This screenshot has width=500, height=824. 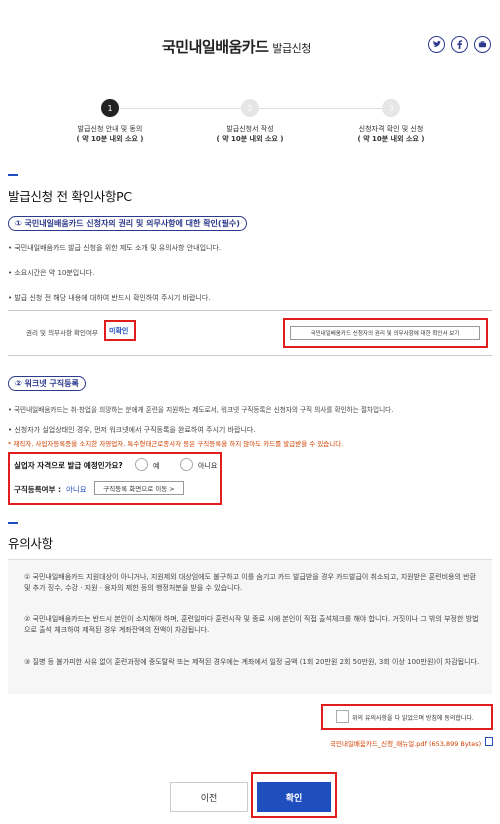 What do you see at coordinates (110, 134) in the screenshot?
I see `step-1-label: 발급신청 안내 및 동의 ( 약 10분 내외 소요 )` at bounding box center [110, 134].